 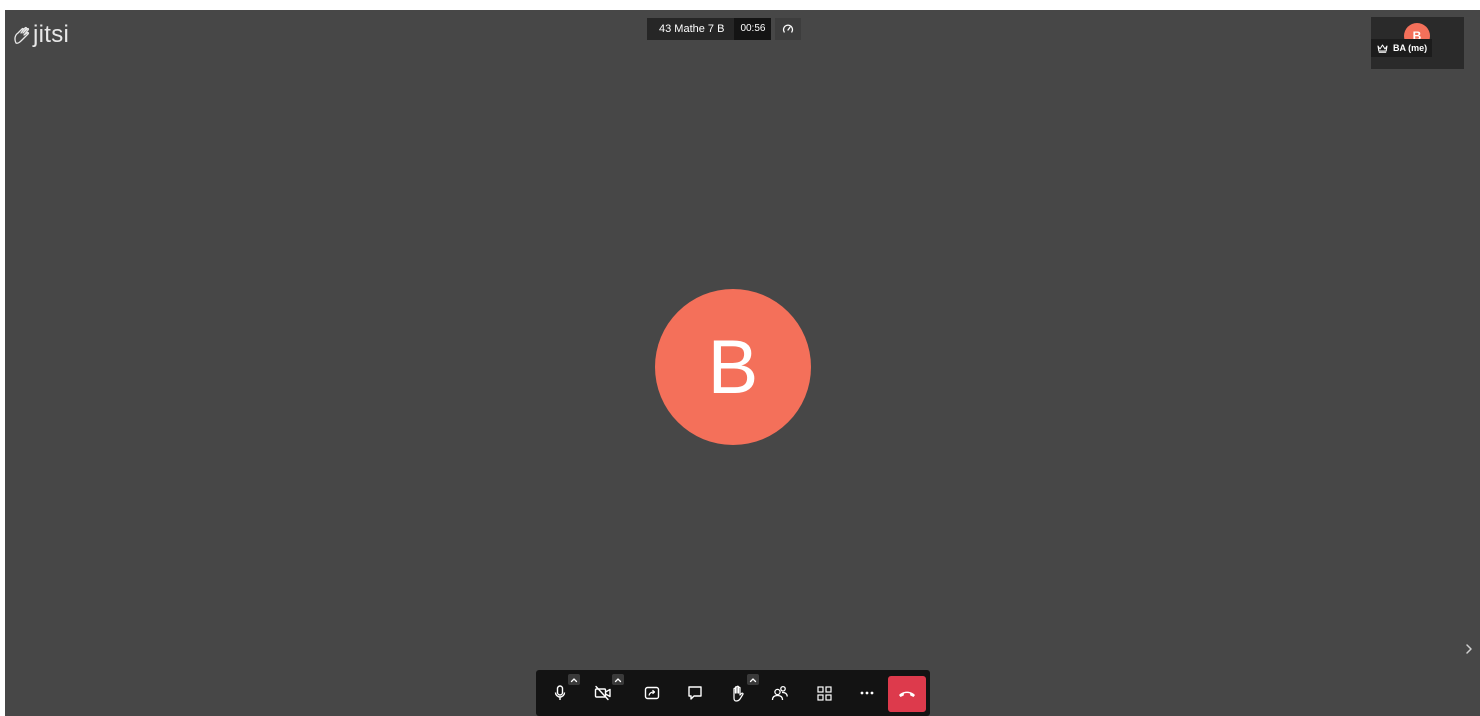 I want to click on hangup-icon, so click(x=907, y=694).